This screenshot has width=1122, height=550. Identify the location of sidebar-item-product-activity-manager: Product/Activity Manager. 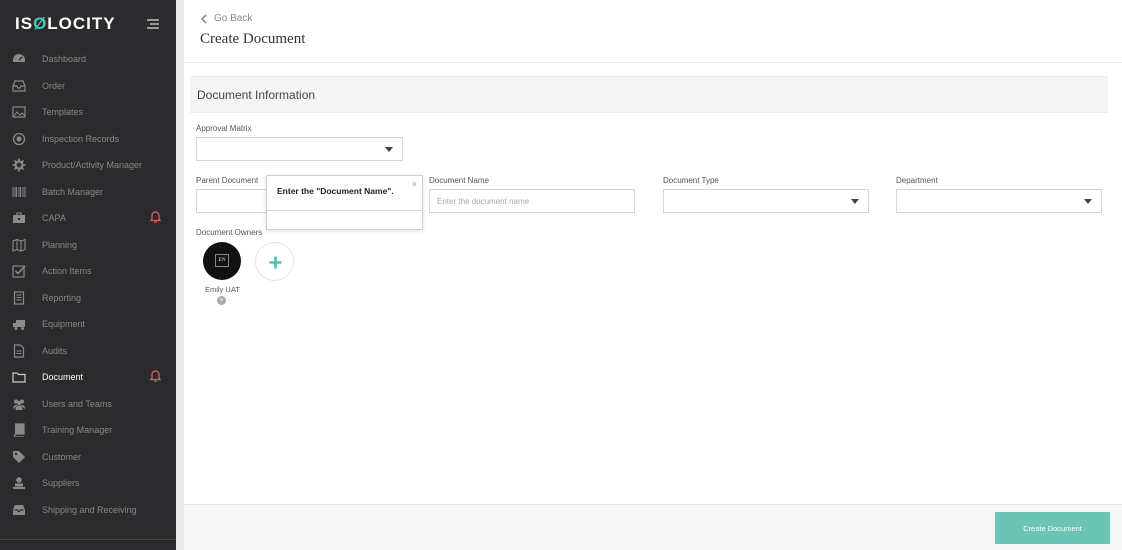
(88, 165).